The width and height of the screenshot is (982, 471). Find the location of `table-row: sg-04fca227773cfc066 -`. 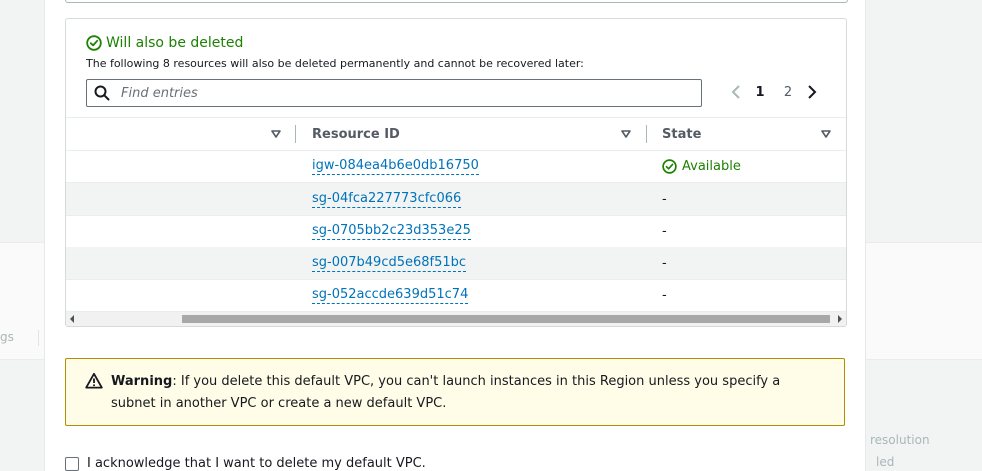

table-row: sg-04fca227773cfc066 - is located at coordinates (456, 199).